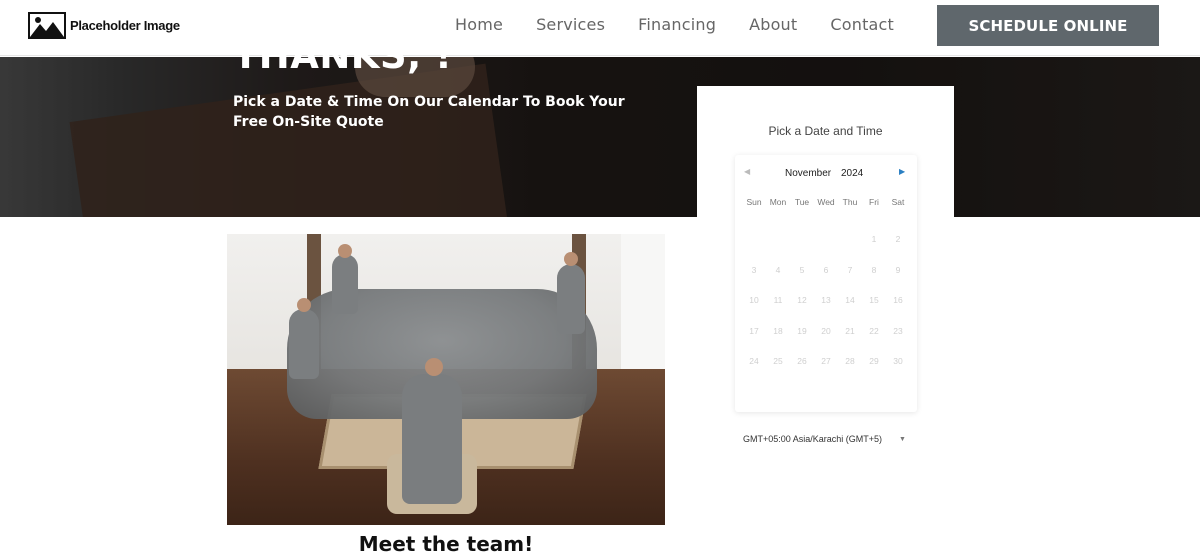 The width and height of the screenshot is (1200, 557). Describe the element at coordinates (754, 278) in the screenshot. I see `calendar-day: 3` at that location.